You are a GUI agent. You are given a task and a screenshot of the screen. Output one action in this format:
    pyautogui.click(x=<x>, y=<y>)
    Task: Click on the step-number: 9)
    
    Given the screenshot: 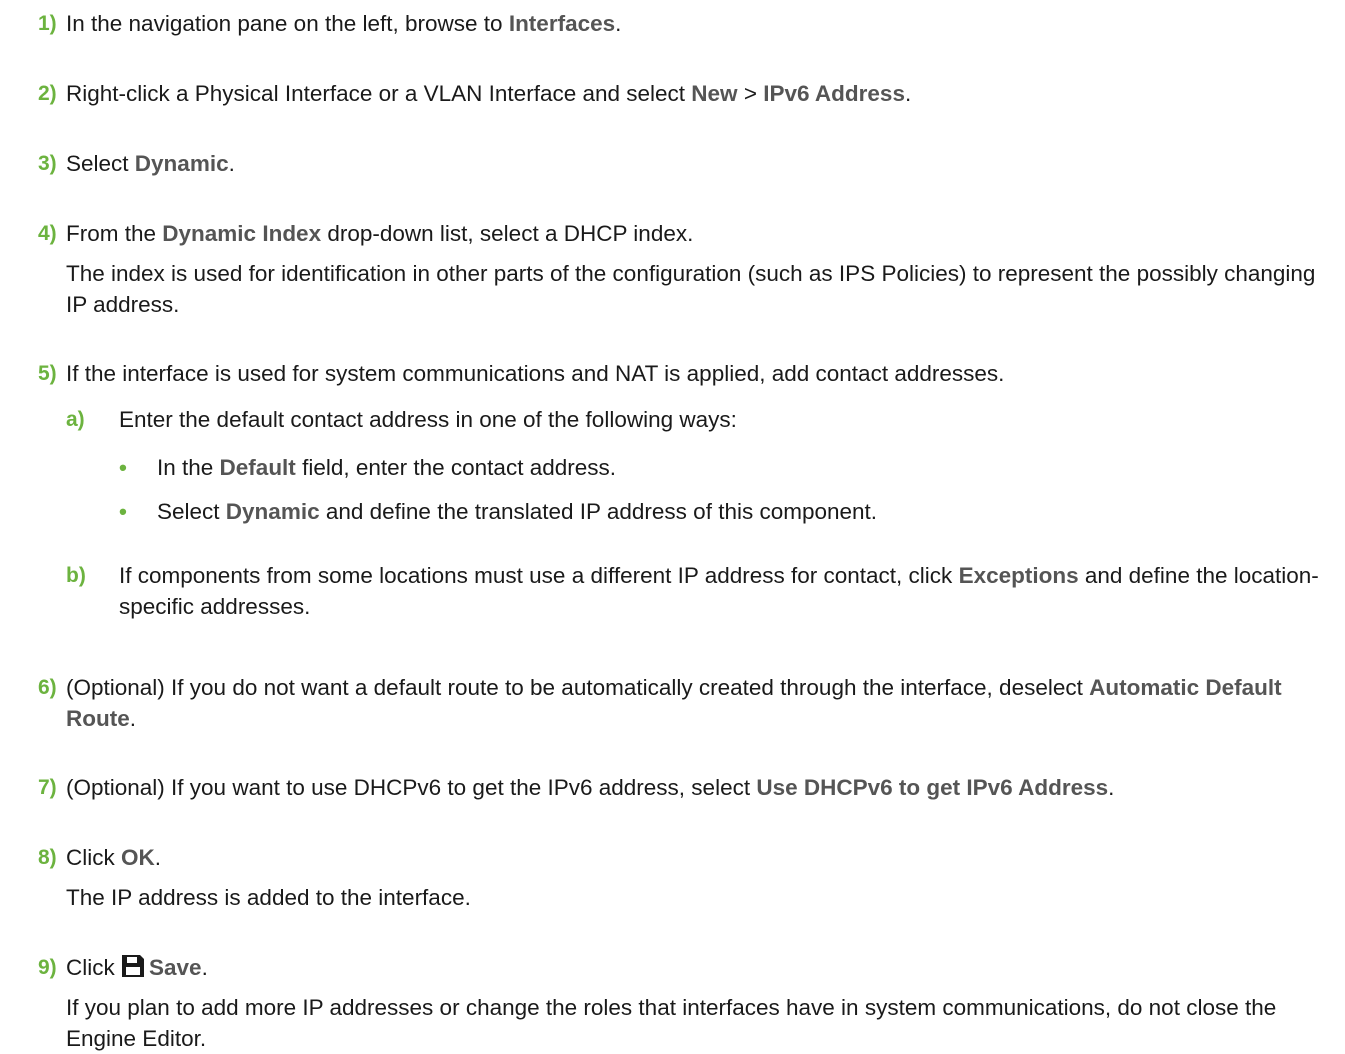 What is the action you would take?
    pyautogui.click(x=47, y=967)
    